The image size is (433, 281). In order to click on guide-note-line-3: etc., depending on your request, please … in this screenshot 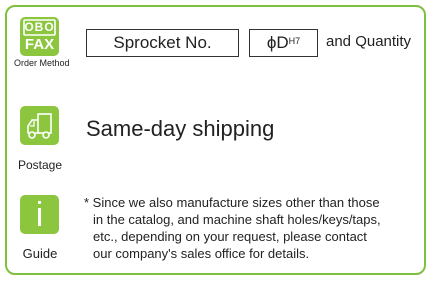, I will do `click(230, 236)`.